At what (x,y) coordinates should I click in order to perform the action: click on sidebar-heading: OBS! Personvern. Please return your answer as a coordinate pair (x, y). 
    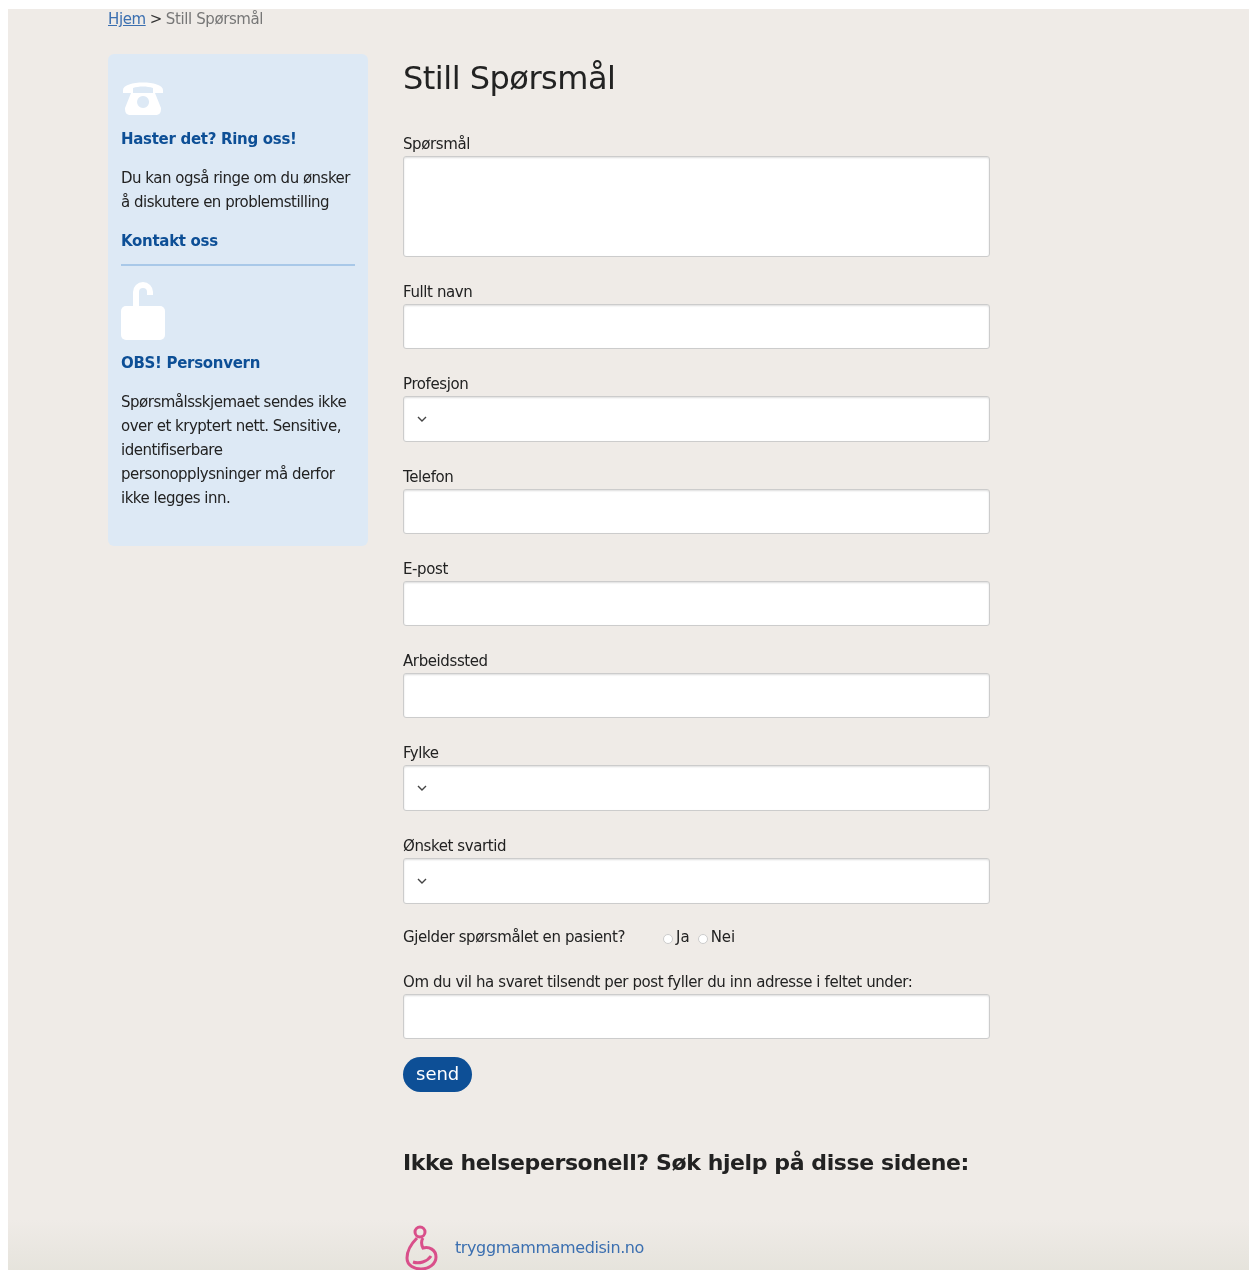
    Looking at the image, I should click on (191, 363).